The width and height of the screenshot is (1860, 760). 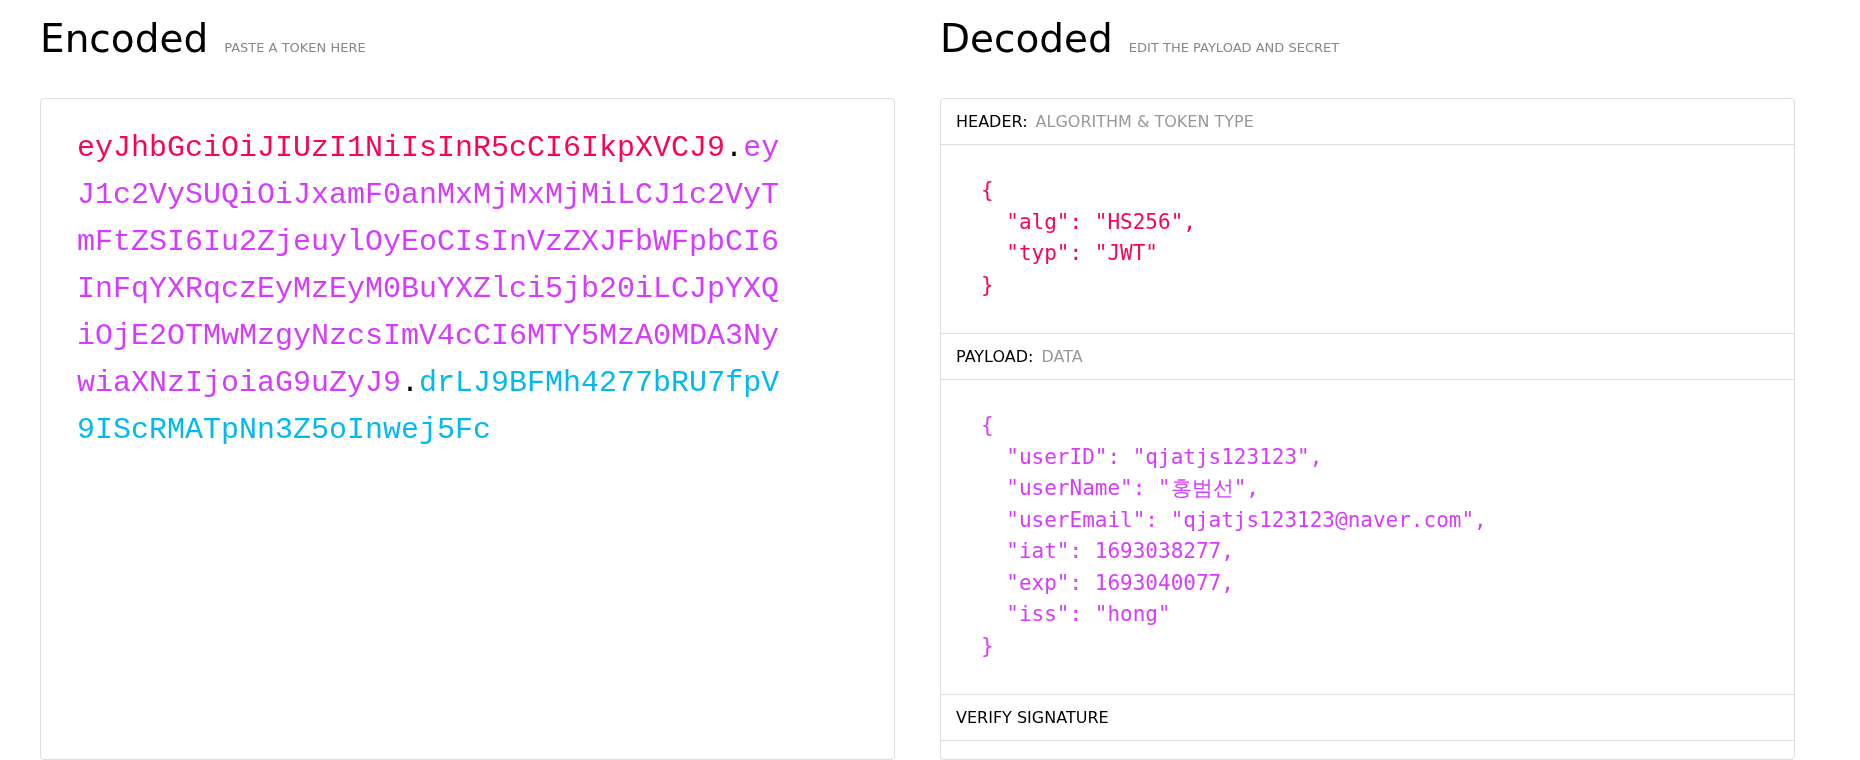 What do you see at coordinates (1246, 520) in the screenshot?
I see `code-line: "userEmail": "qjatjs123123@naver.com",` at bounding box center [1246, 520].